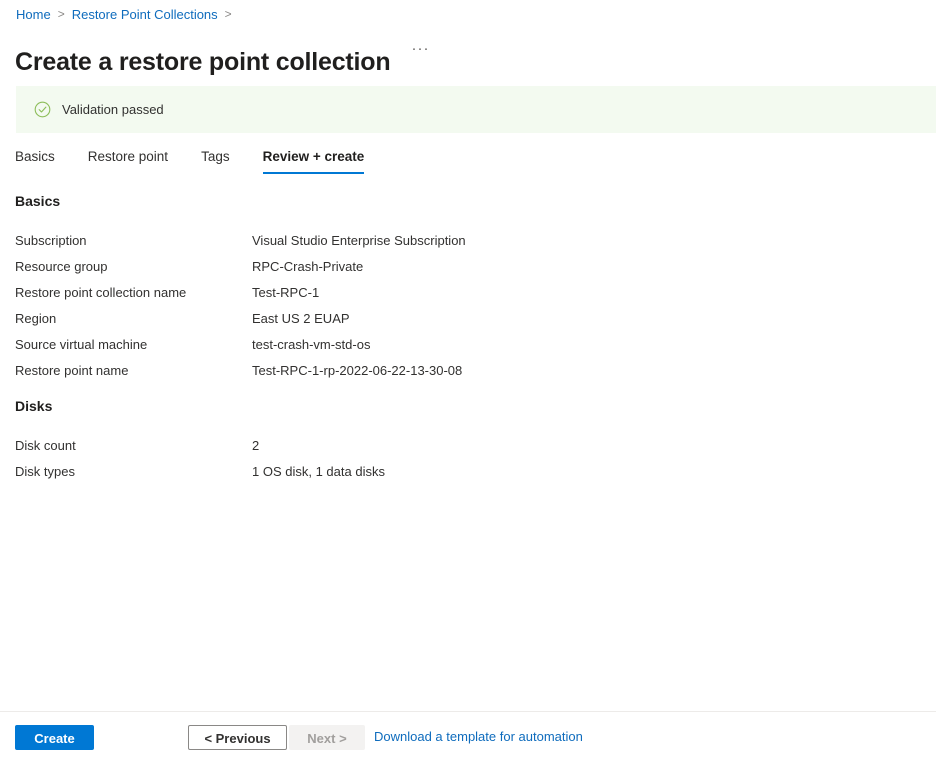  Describe the element at coordinates (237, 737) in the screenshot. I see `previous-button: < Previous` at that location.